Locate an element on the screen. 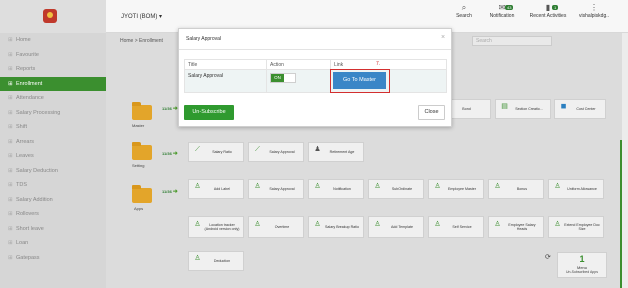 The width and height of the screenshot is (628, 288). sidebar-item-tds: ⊞ TDS is located at coordinates (53, 185).